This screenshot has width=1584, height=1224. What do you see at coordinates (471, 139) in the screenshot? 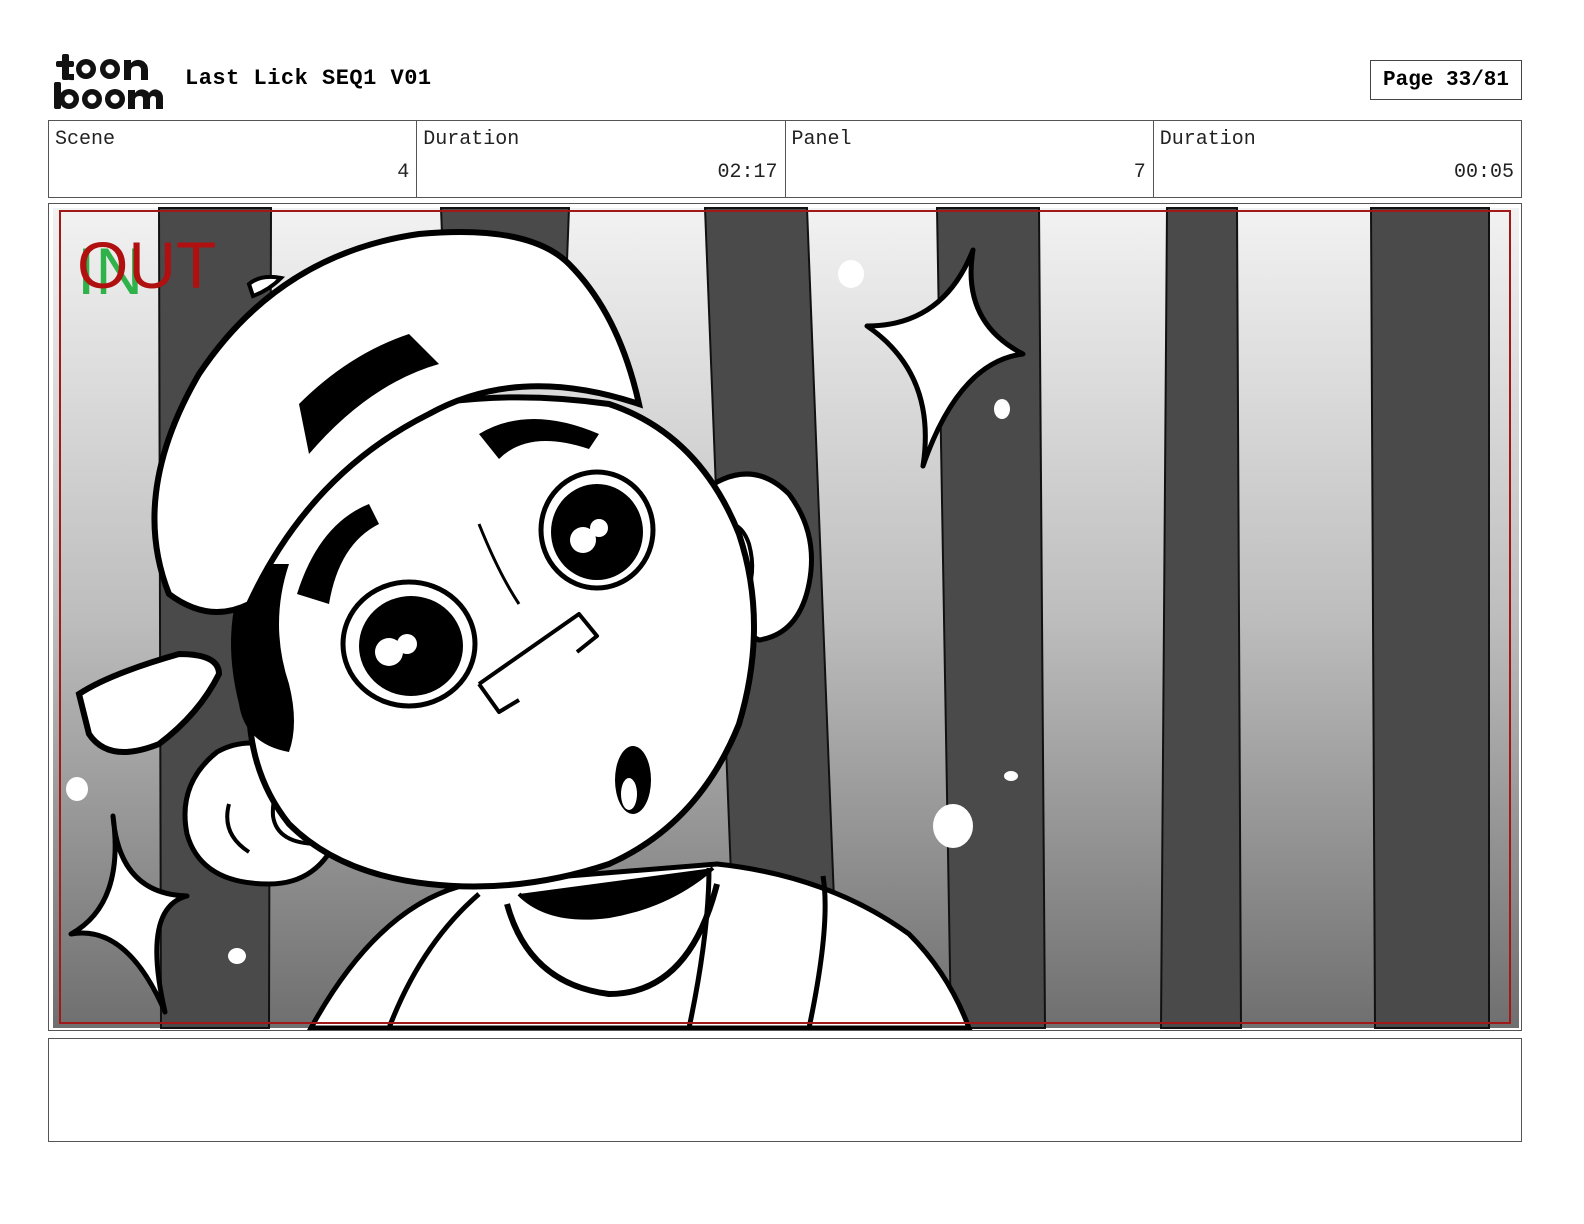
I see `scene-duration-label: Duration` at bounding box center [471, 139].